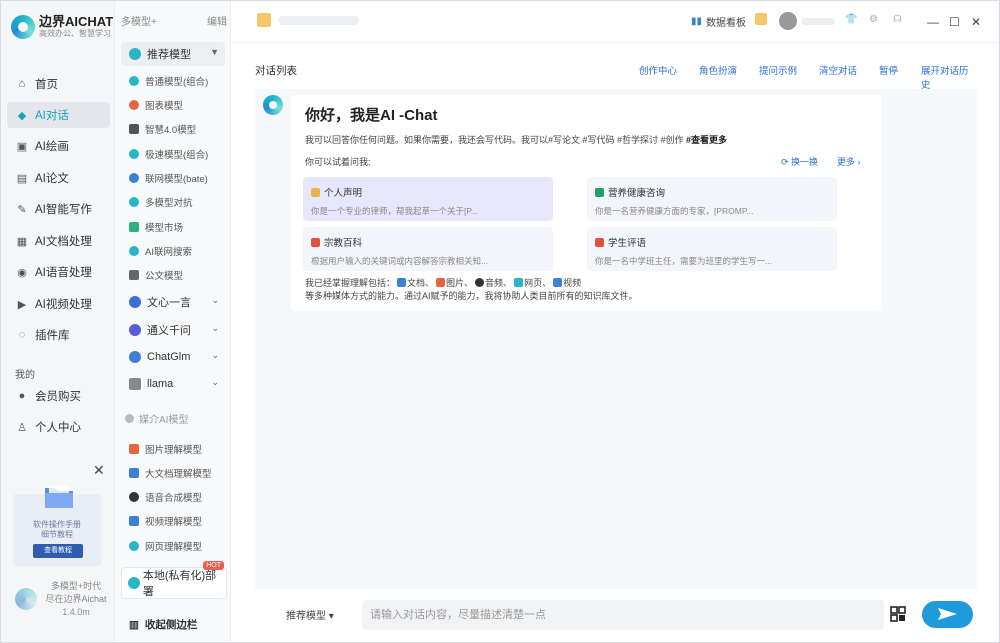 This screenshot has width=1000, height=643. I want to click on group-label: 通义千问, so click(169, 331).